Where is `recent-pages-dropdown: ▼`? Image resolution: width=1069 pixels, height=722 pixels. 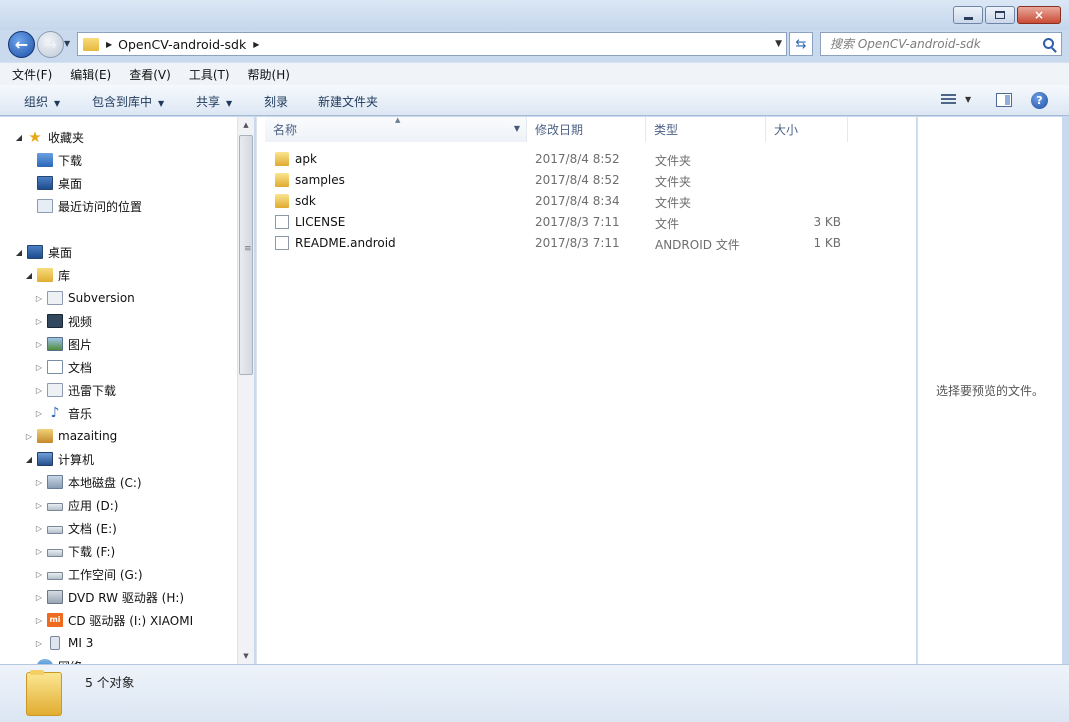 recent-pages-dropdown: ▼ is located at coordinates (67, 43).